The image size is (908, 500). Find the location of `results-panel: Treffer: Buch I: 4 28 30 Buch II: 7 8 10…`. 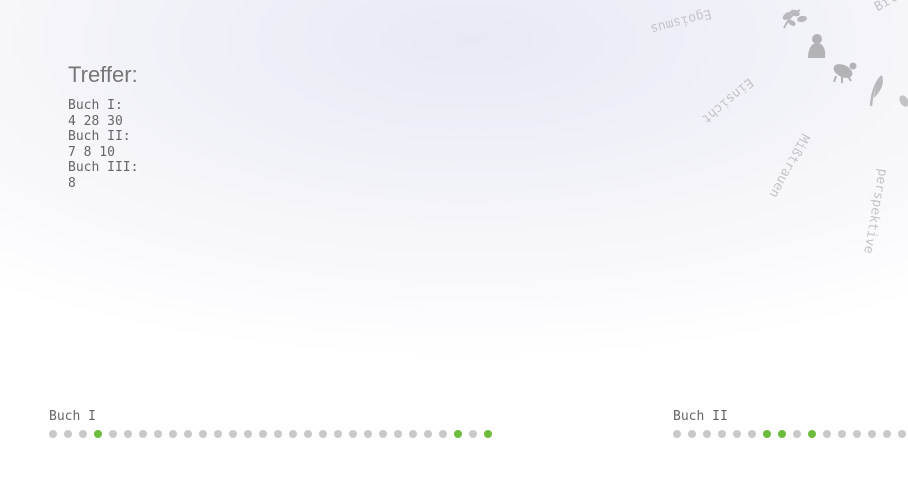

results-panel: Treffer: Buch I: 4 28 30 Buch II: 7 8 10… is located at coordinates (103, 126).